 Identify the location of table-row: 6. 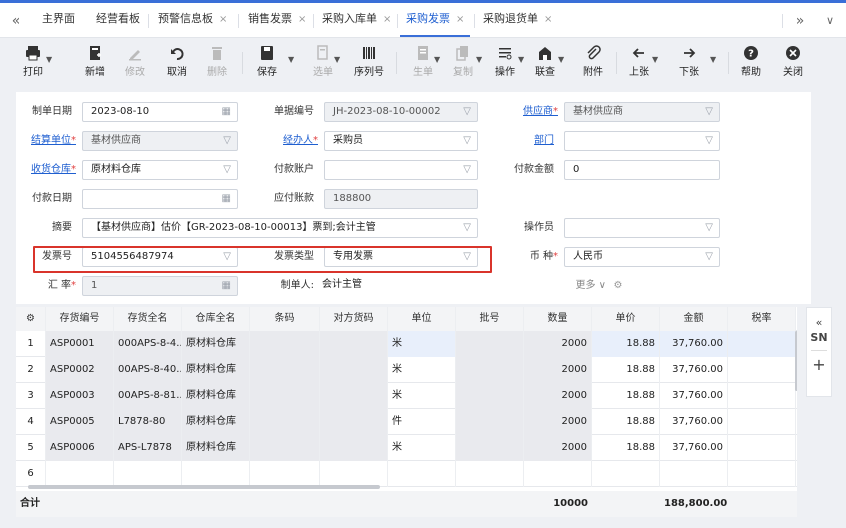
(406, 474).